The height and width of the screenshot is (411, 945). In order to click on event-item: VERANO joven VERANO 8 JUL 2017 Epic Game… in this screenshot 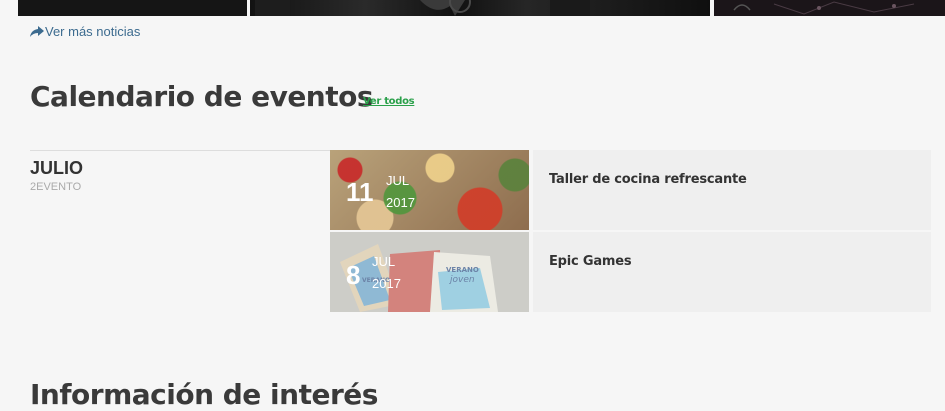, I will do `click(630, 272)`.